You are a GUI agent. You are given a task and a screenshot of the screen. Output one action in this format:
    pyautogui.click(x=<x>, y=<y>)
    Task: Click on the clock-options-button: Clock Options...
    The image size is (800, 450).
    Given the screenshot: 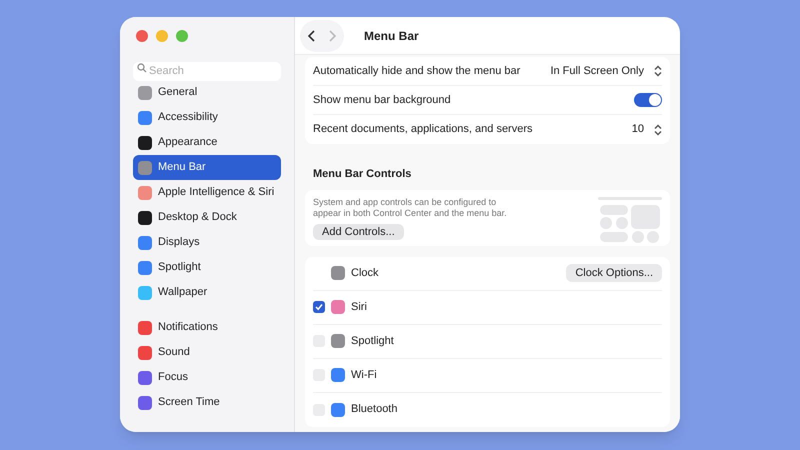 What is the action you would take?
    pyautogui.click(x=614, y=273)
    